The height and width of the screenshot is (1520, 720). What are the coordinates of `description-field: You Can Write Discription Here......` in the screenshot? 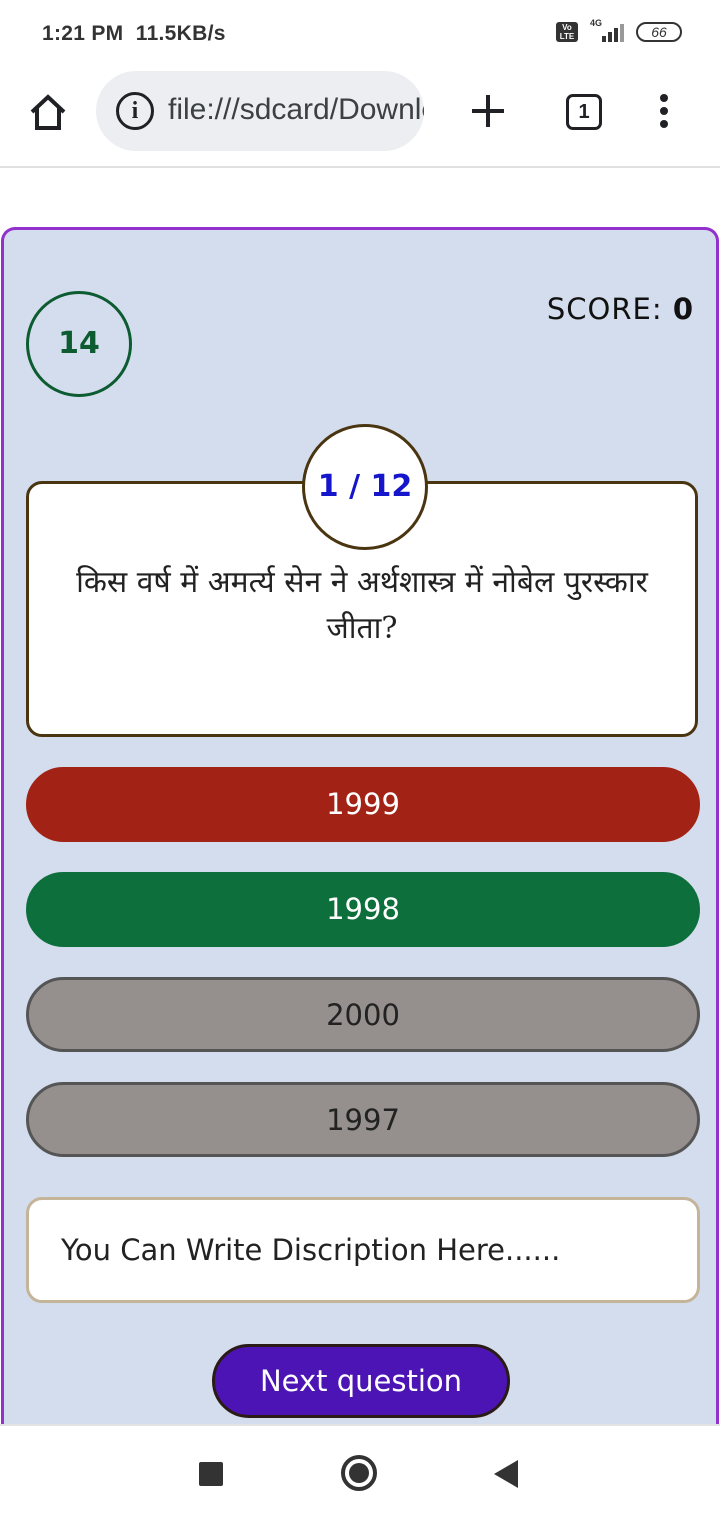 It's located at (363, 1250).